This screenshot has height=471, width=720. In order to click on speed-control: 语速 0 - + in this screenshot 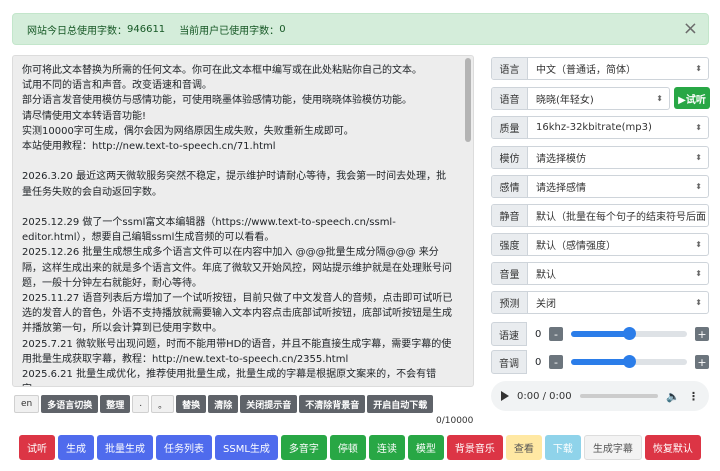, I will do `click(600, 334)`.